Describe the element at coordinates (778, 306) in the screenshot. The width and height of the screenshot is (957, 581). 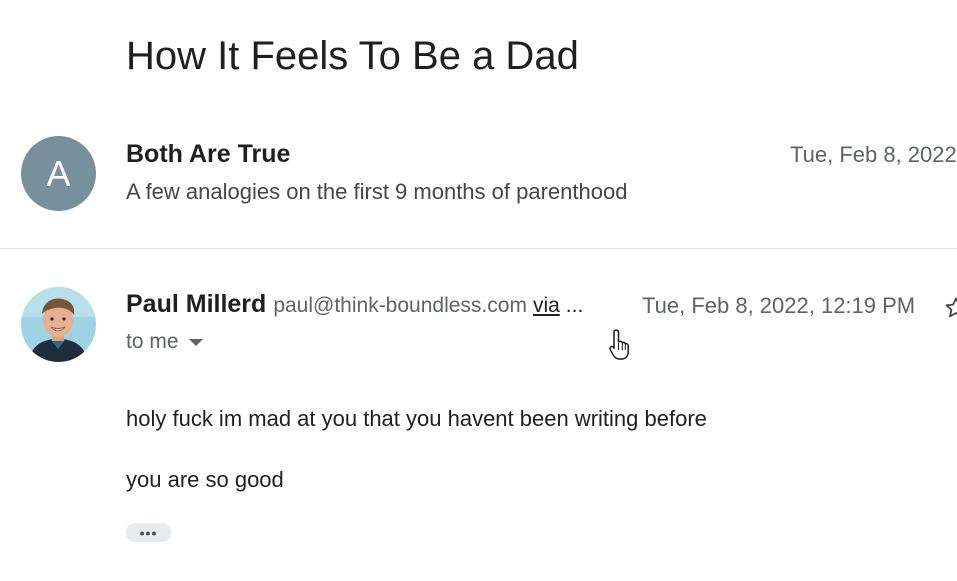
I see `message-date: Tue, Feb 8, 2022, 12:19 PM` at that location.